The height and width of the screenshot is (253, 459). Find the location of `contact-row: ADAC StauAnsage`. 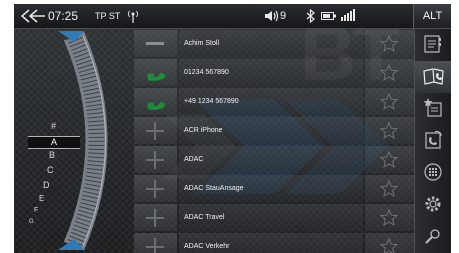

contact-row: ADAC StauAnsage is located at coordinates (274, 188).